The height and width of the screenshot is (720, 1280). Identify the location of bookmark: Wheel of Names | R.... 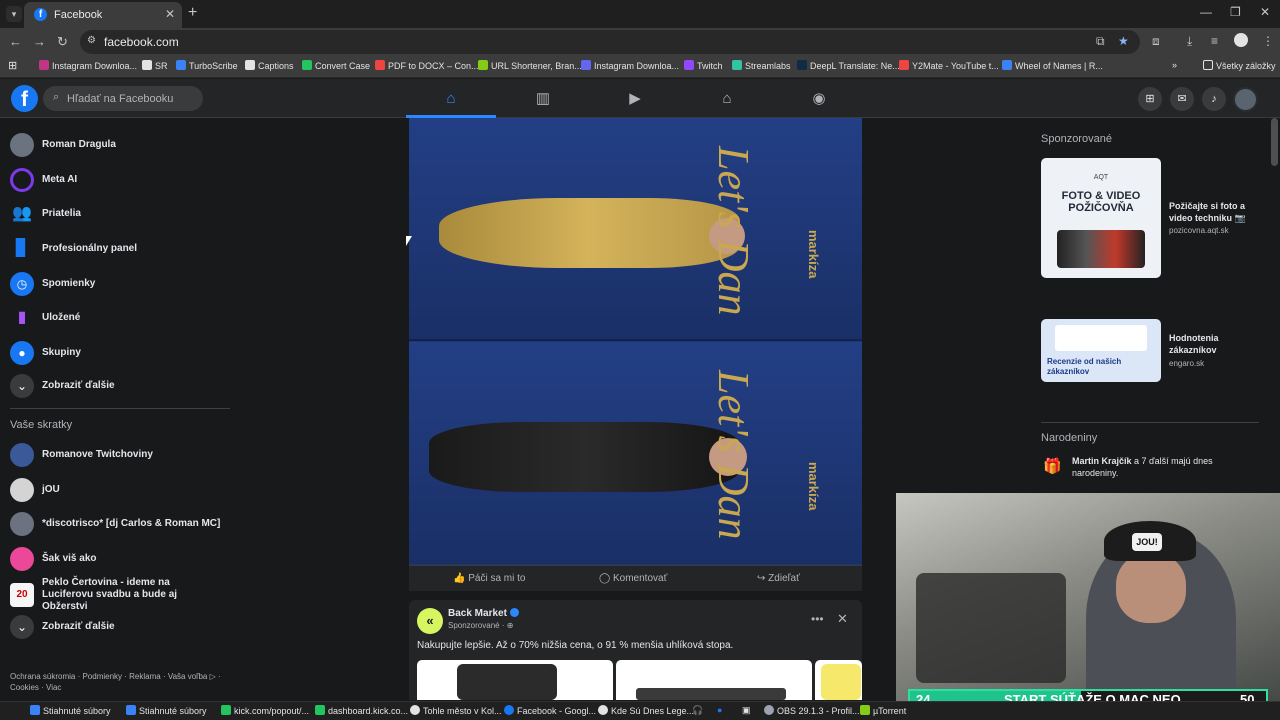
(1052, 65).